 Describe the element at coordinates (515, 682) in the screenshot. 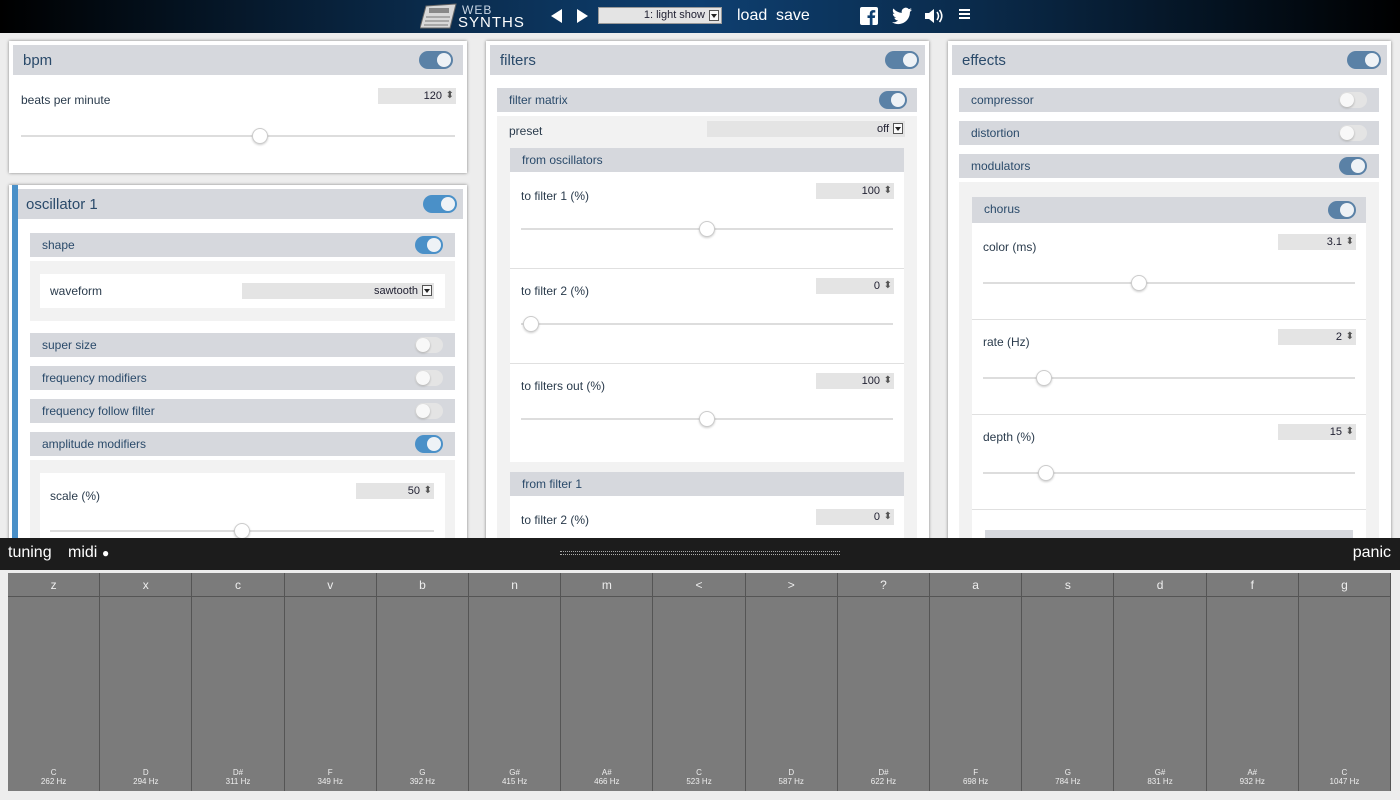

I see `piano-key: n G# 415 Hz` at that location.